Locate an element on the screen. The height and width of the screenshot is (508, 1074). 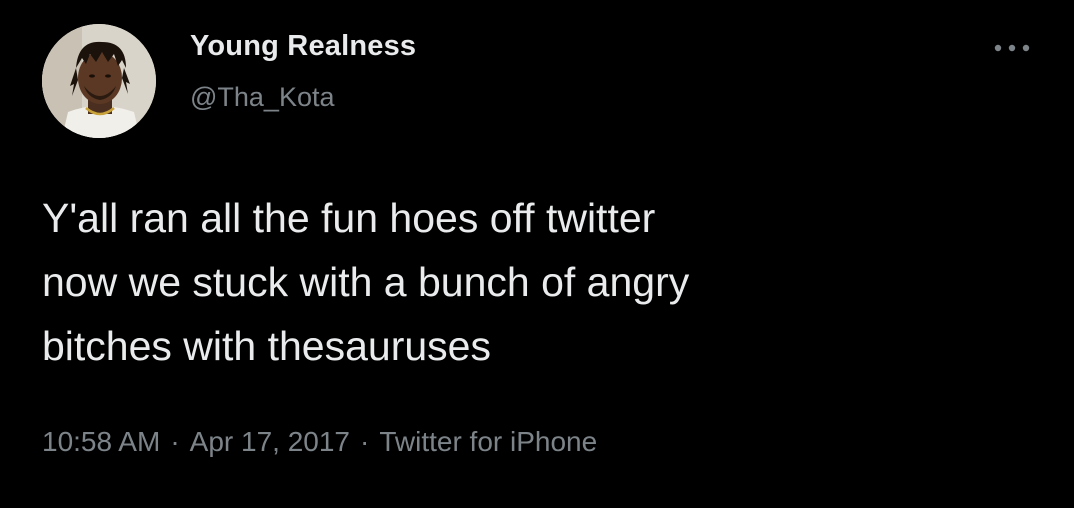
author-handle: @Tha_Kota is located at coordinates (262, 97).